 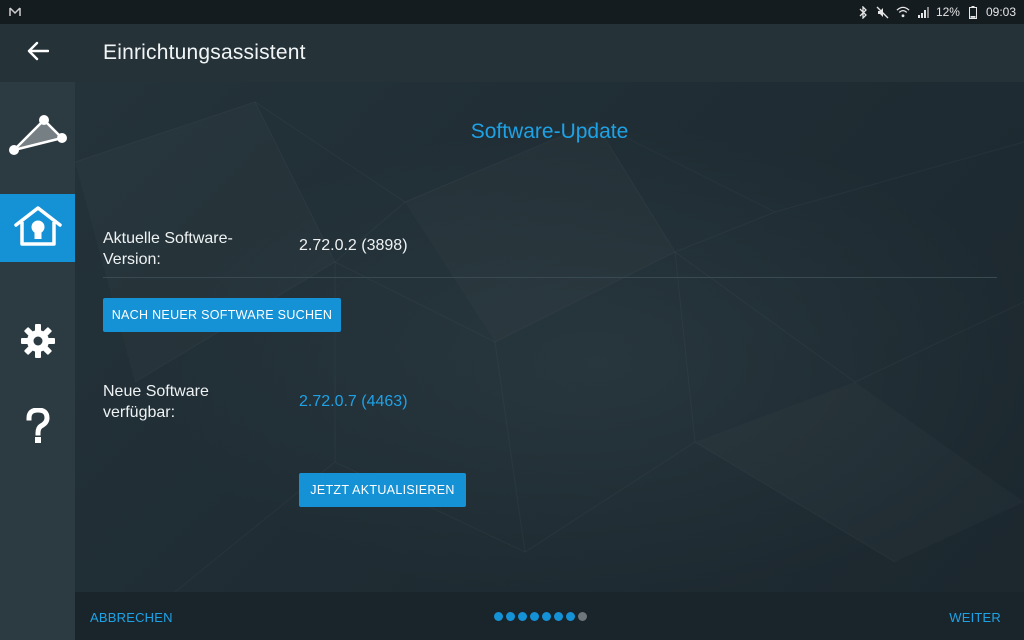 What do you see at coordinates (156, 402) in the screenshot?
I see `new-version-label: Neue Software verfügbar:` at bounding box center [156, 402].